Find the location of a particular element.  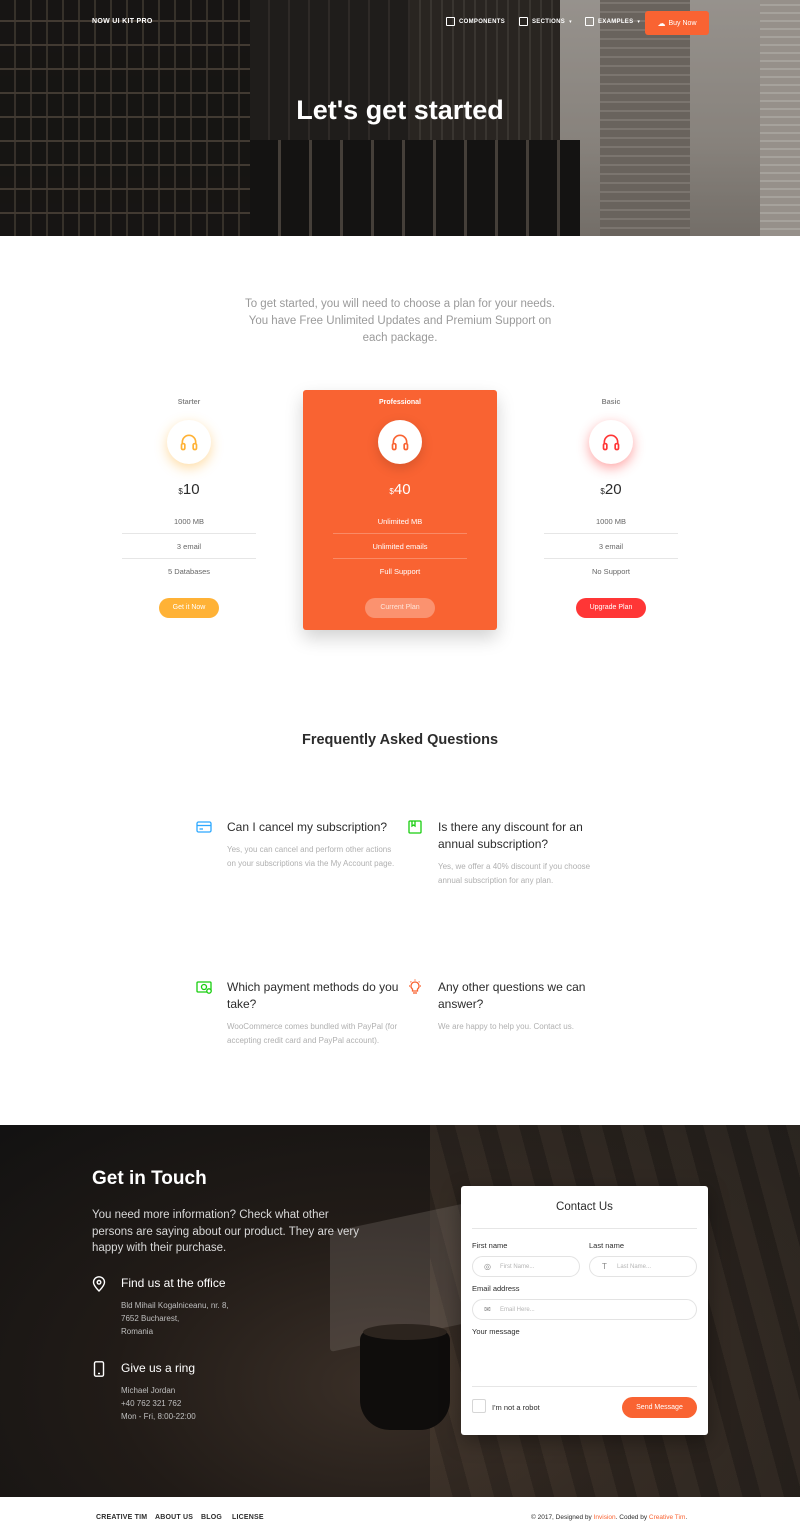

faq-question: Any other questions we can answer? is located at coordinates (512, 995).